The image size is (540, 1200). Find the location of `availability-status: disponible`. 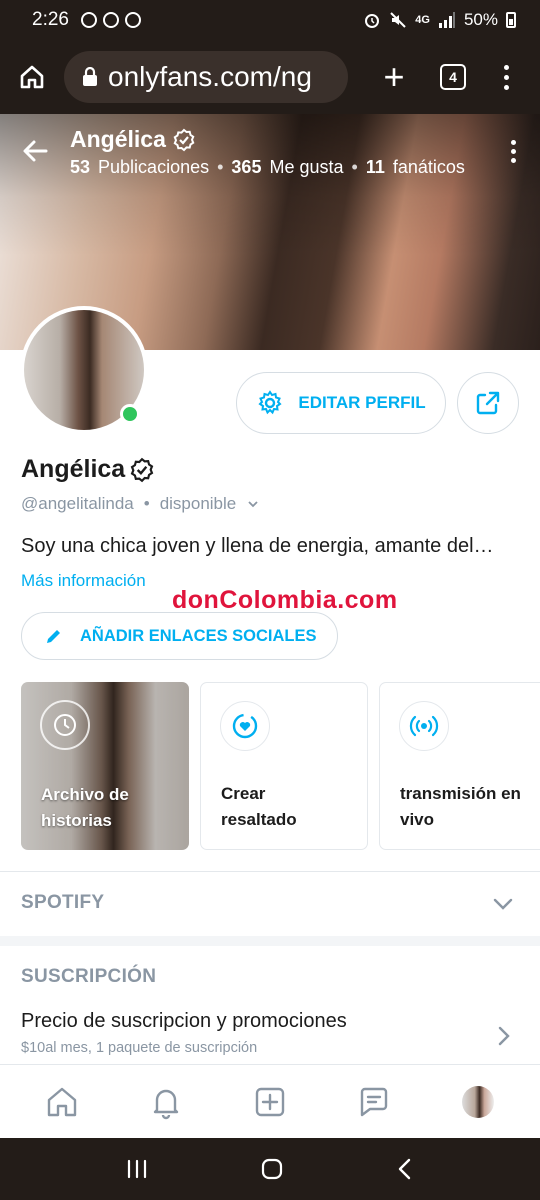

availability-status: disponible is located at coordinates (198, 504).